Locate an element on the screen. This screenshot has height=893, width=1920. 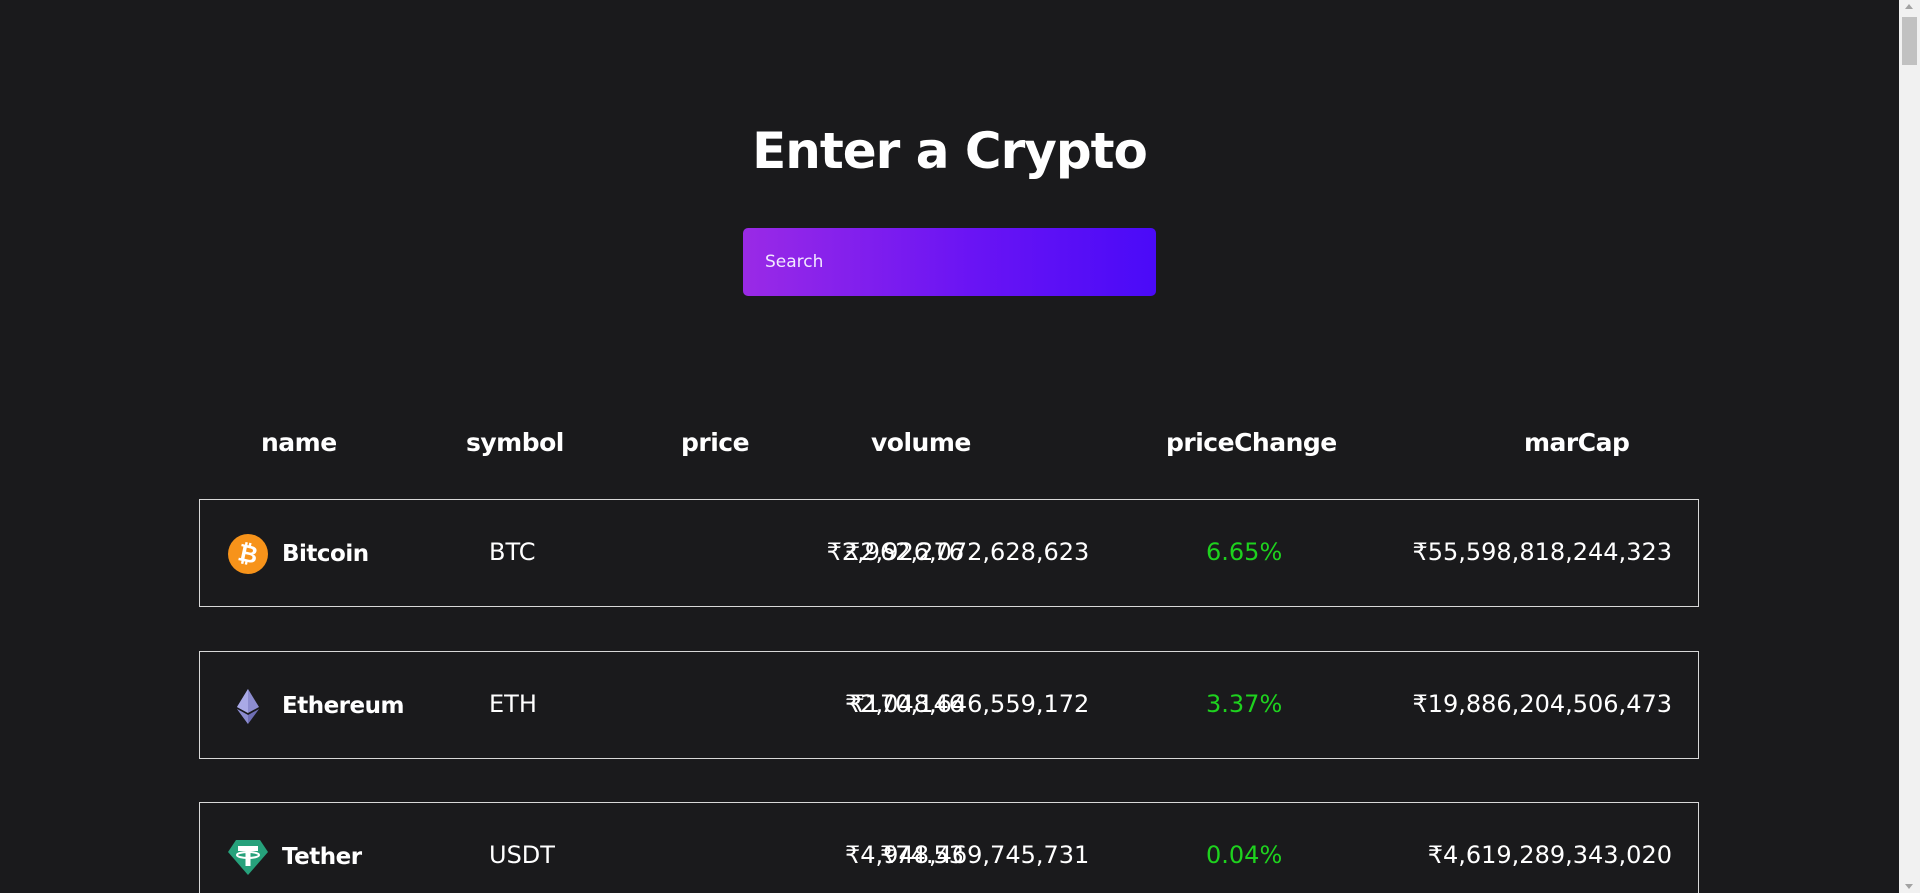
page-title: Enter a Crypto is located at coordinates (950, 151).